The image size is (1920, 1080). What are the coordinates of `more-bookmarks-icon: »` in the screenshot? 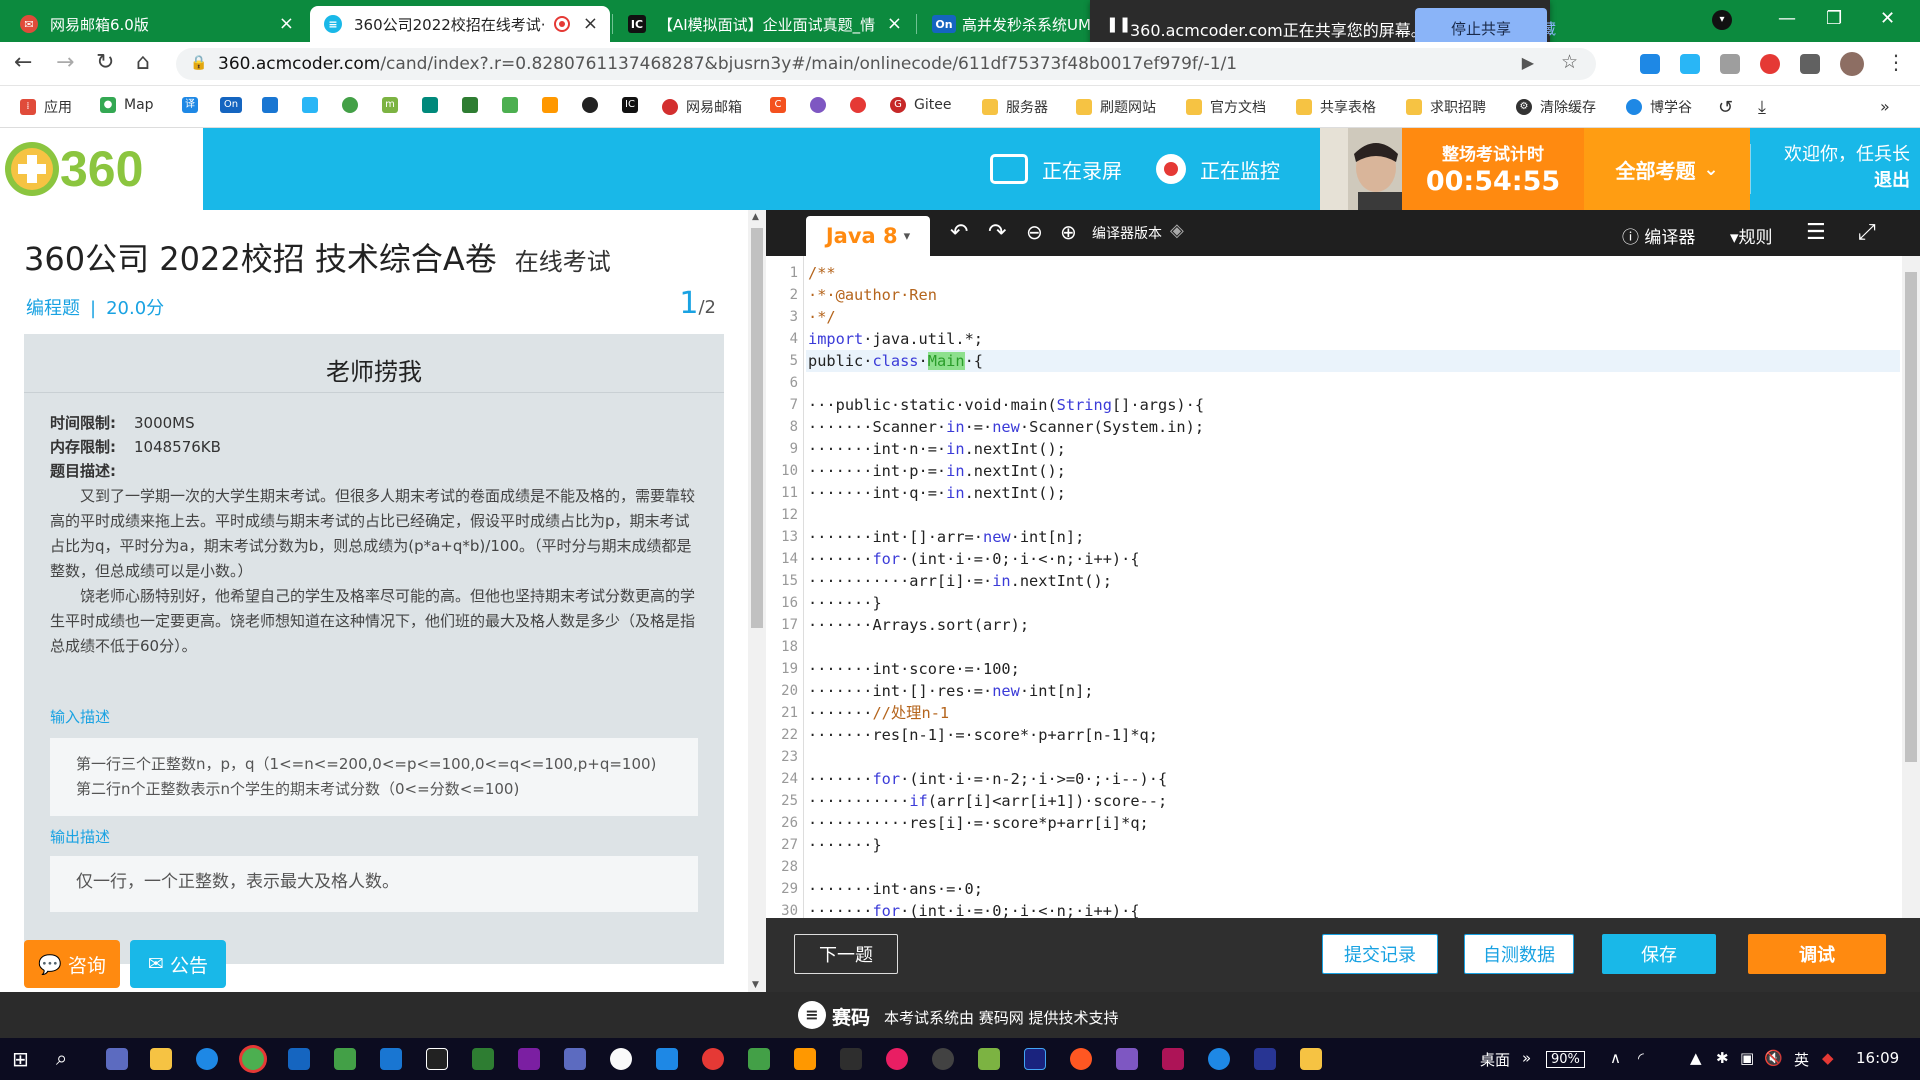 It's located at (1885, 106).